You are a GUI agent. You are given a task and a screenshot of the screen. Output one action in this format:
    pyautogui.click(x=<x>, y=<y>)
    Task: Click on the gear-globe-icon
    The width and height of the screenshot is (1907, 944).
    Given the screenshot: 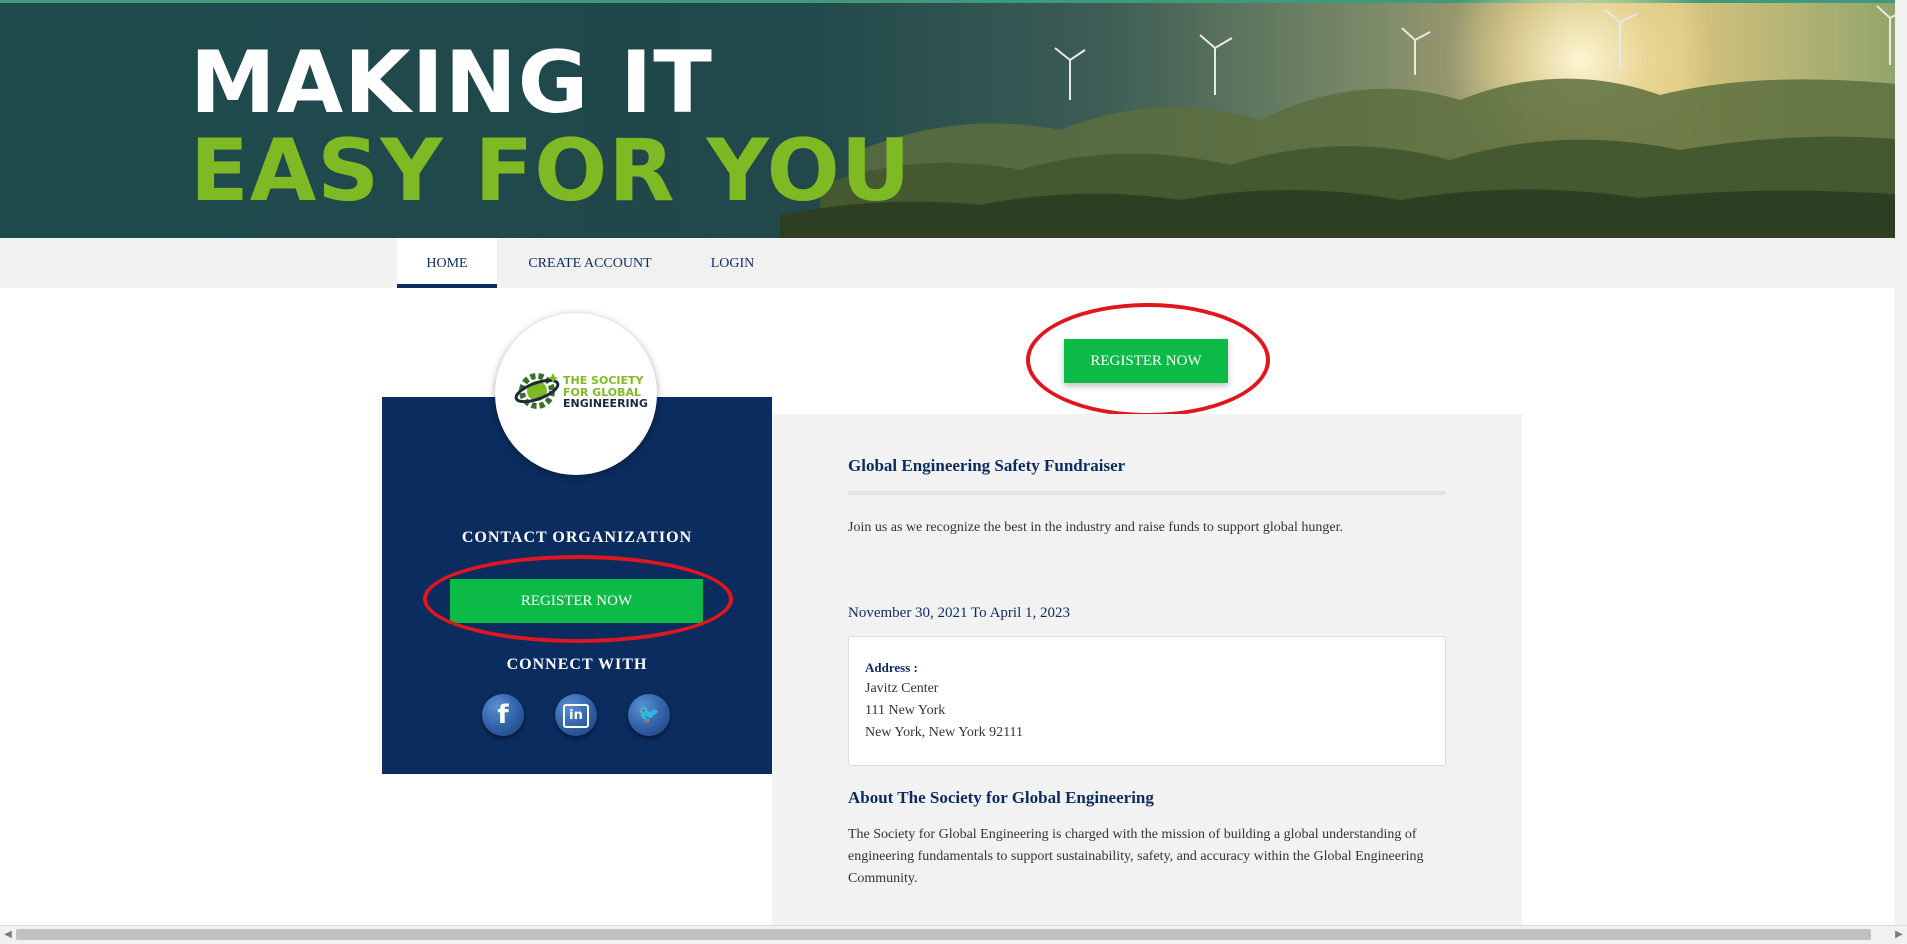 What is the action you would take?
    pyautogui.click(x=537, y=391)
    